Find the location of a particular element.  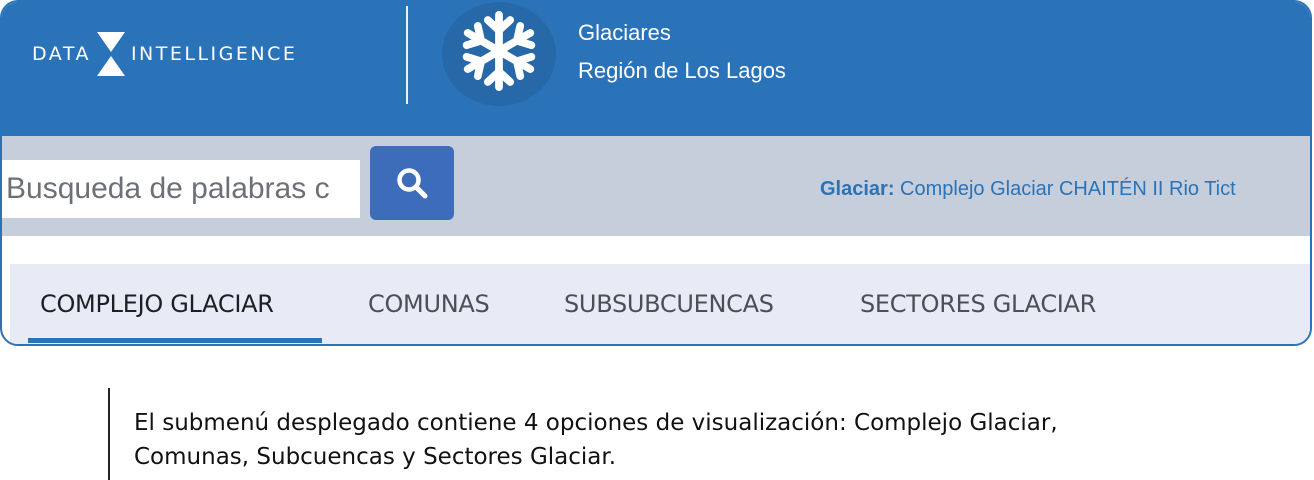

tab-sectores-glaciar: SECTORES GLACIAR is located at coordinates (978, 304).